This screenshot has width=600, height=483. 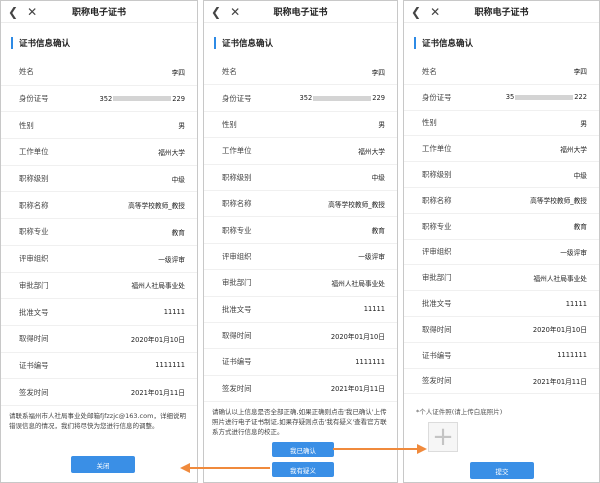 I want to click on info-label: 证书编号, so click(x=437, y=355).